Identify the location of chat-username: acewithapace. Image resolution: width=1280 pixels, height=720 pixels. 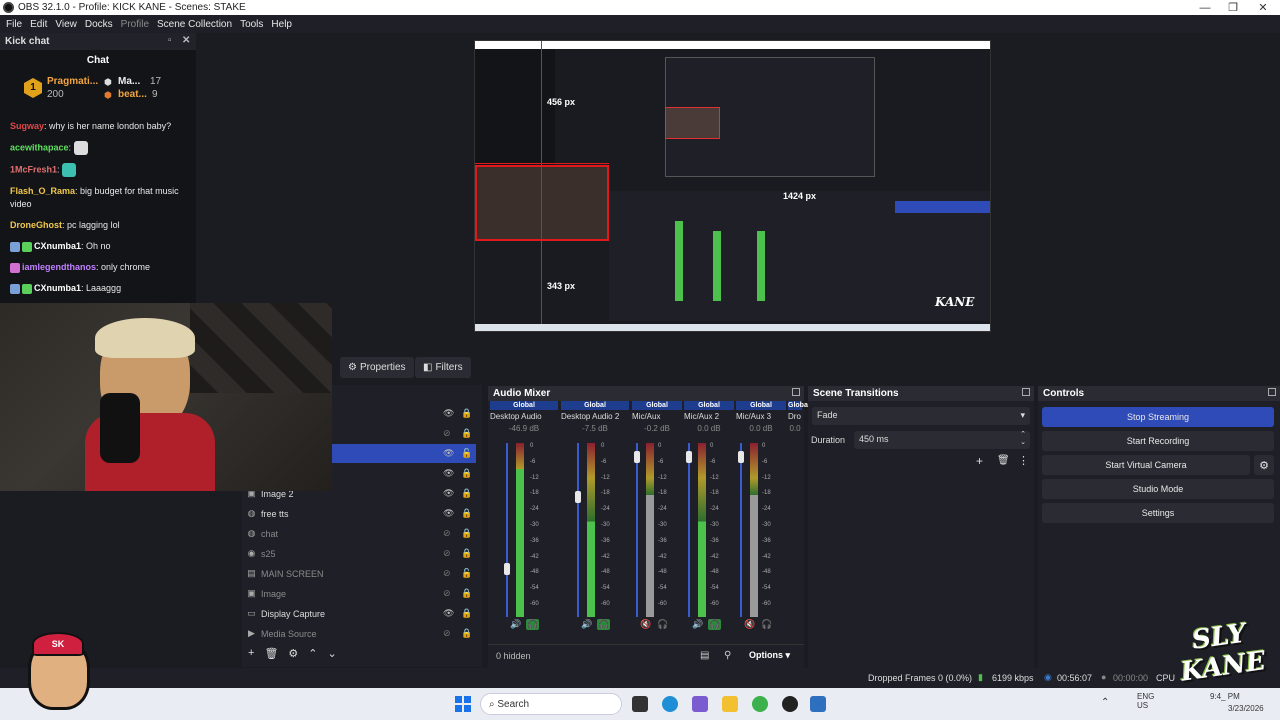
(39, 147).